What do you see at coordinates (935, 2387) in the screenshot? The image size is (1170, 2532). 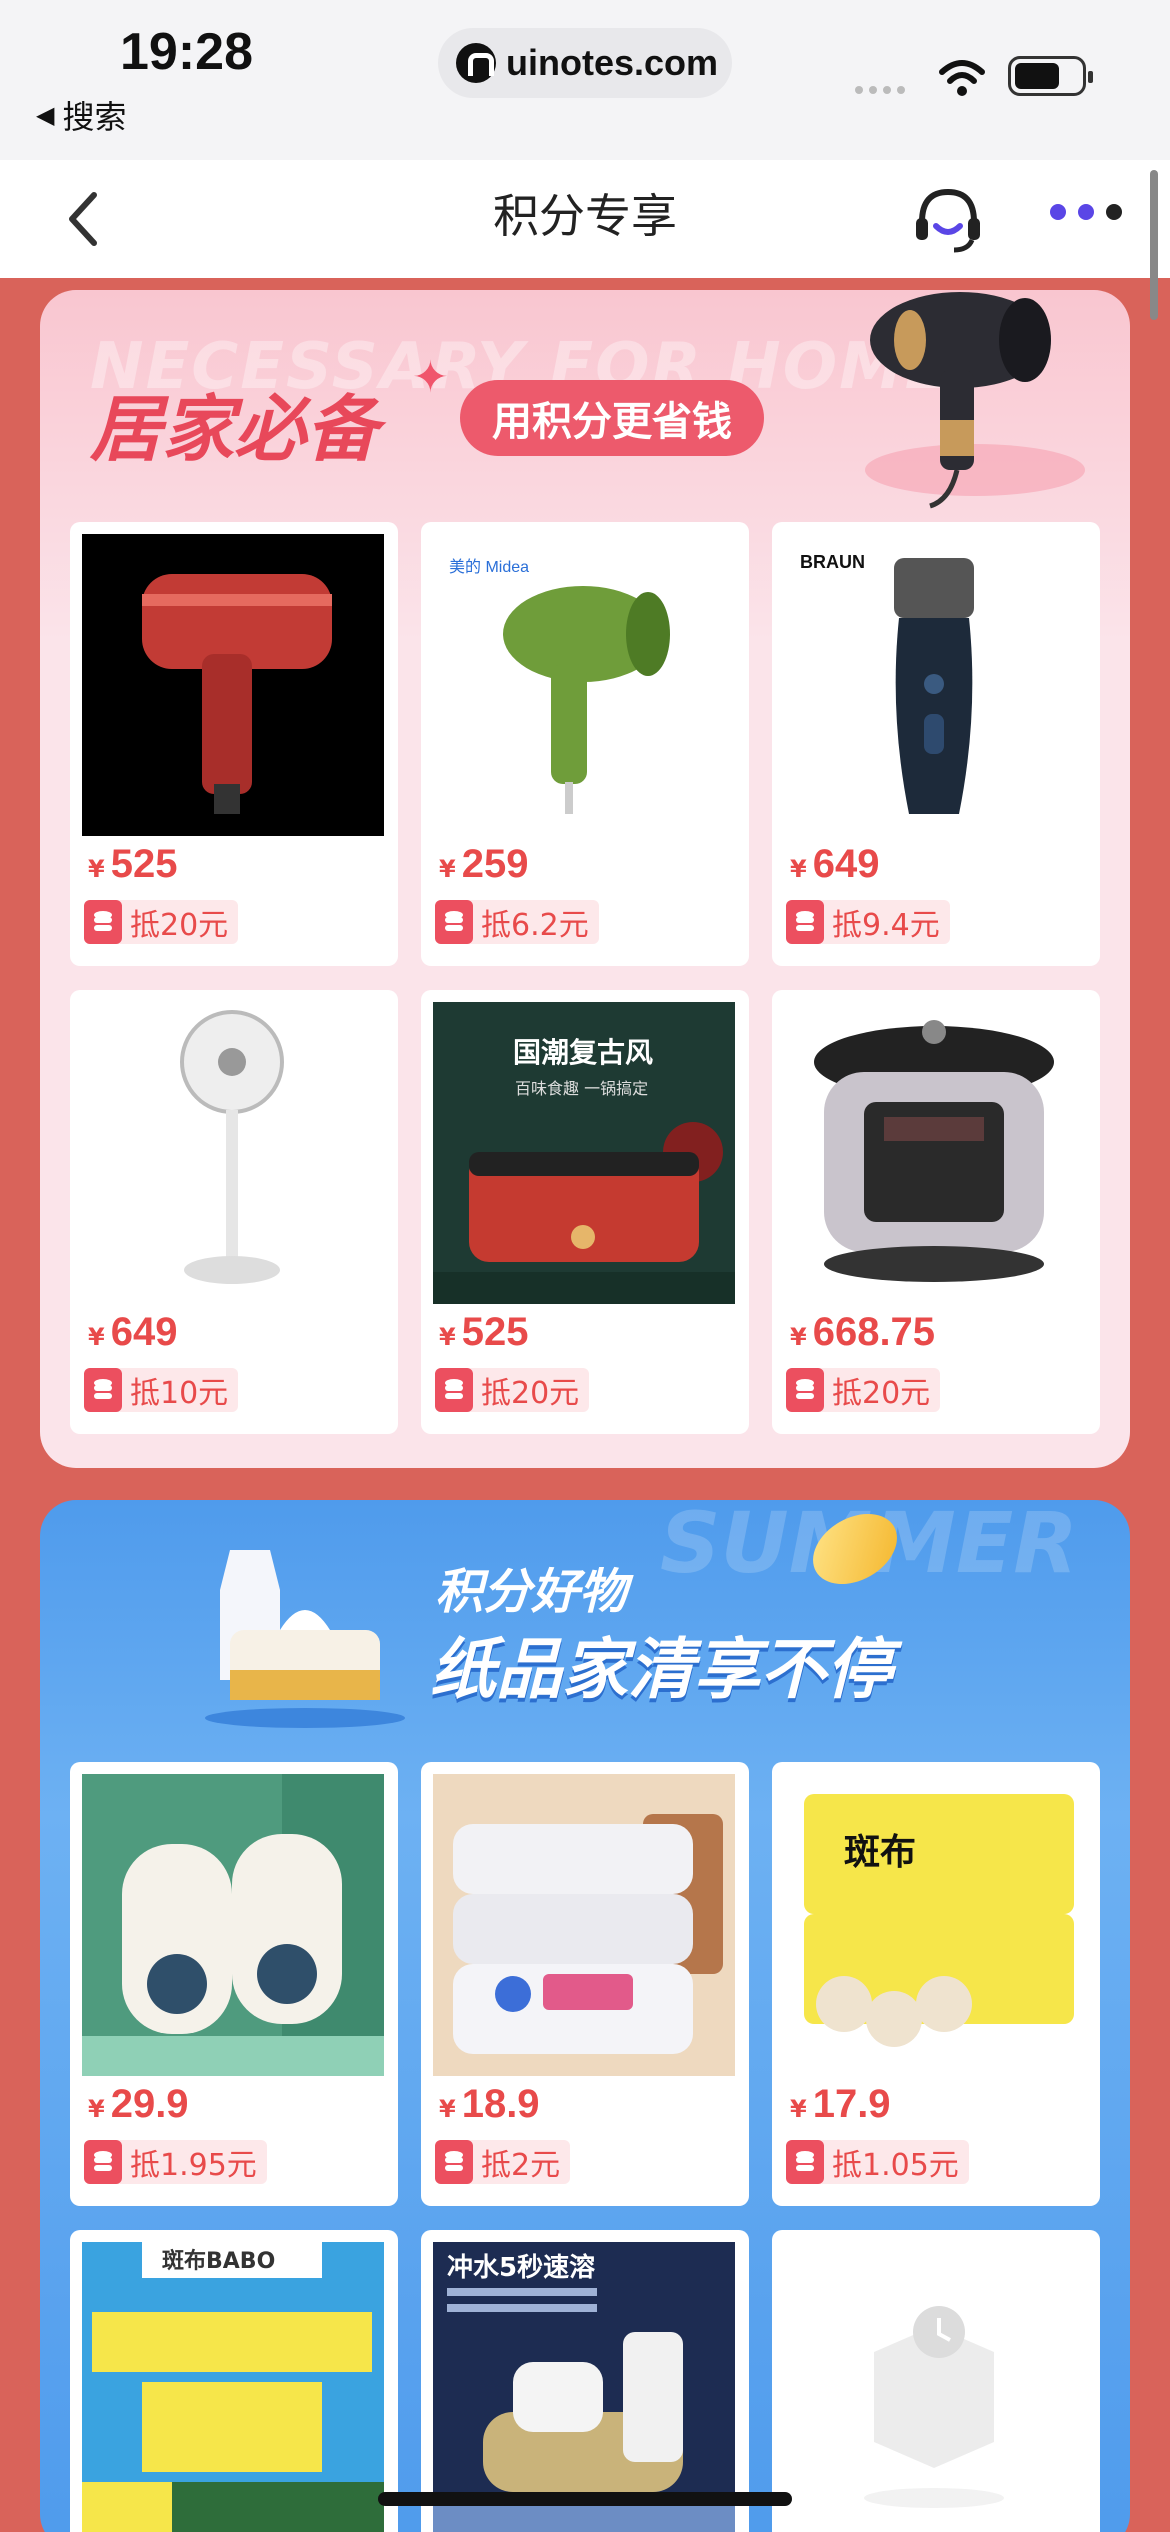 I see `product-image-placeholder` at bounding box center [935, 2387].